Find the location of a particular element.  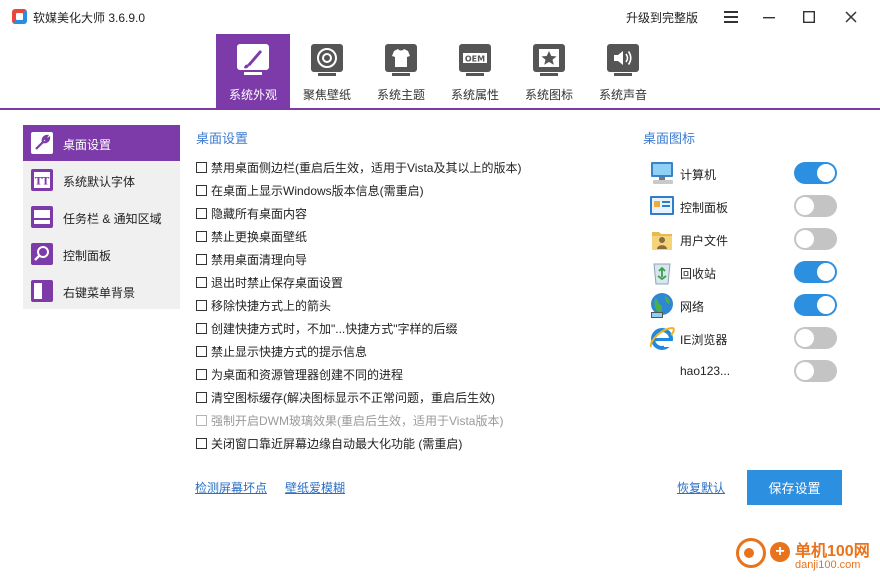

option-no-save-on-exit: 退出时禁止保存桌面设置 is located at coordinates (269, 282).